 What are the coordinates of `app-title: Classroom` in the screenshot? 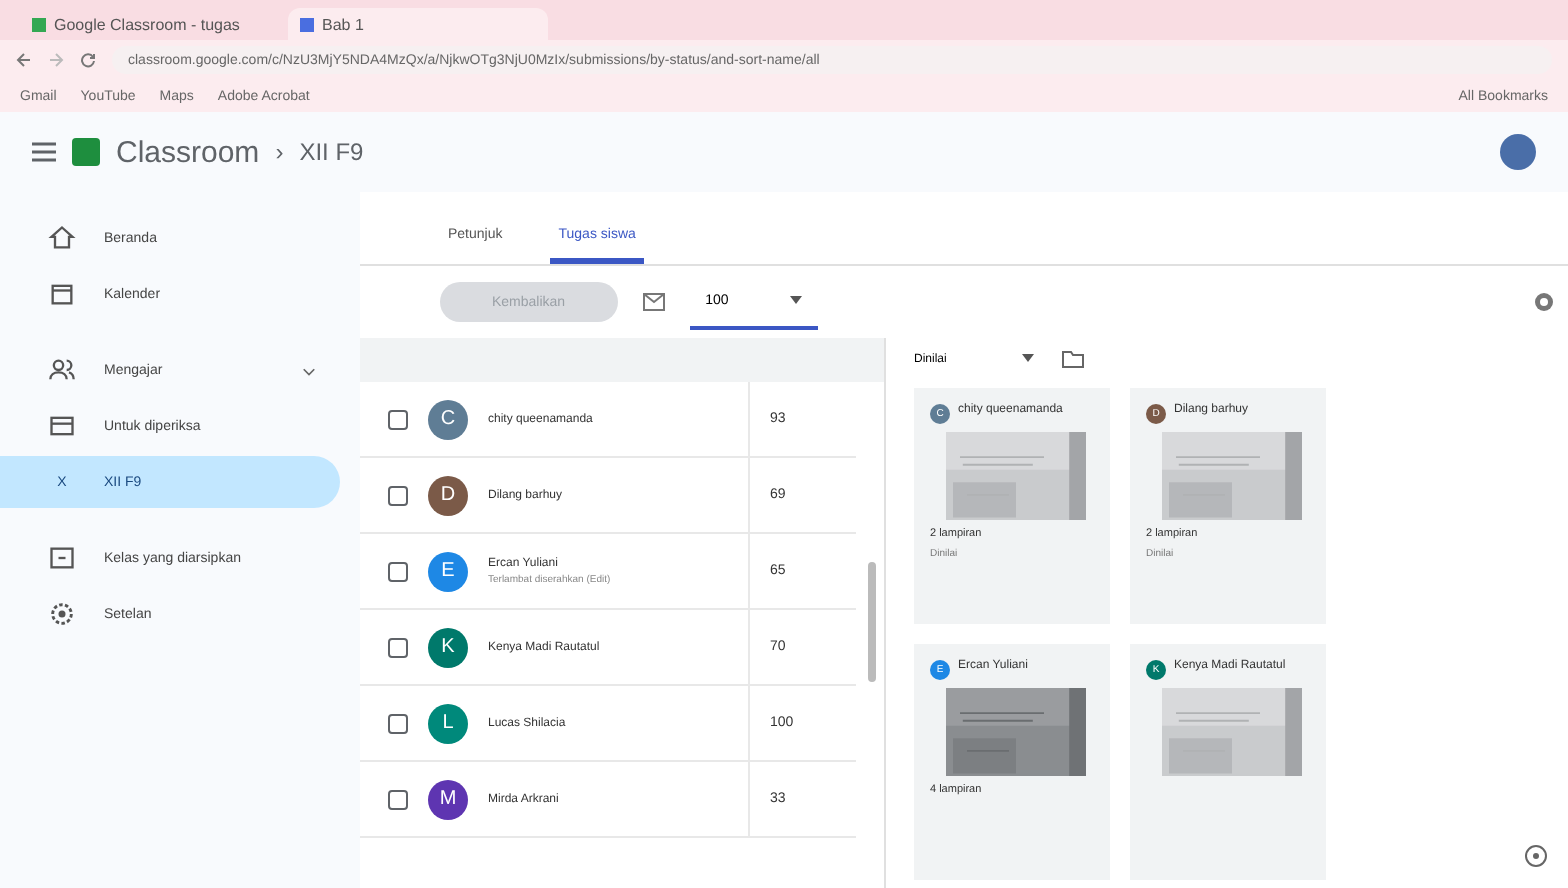 It's located at (188, 152).